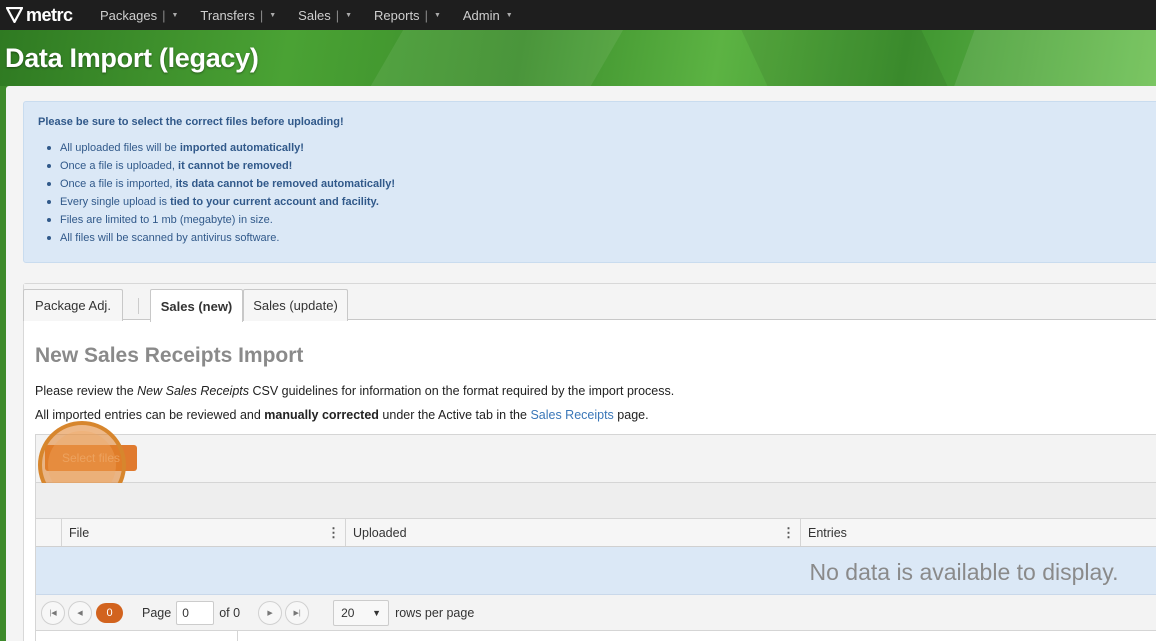 The width and height of the screenshot is (1156, 641). I want to click on alert-item-text: Once a file is uploaded,, so click(119, 166).